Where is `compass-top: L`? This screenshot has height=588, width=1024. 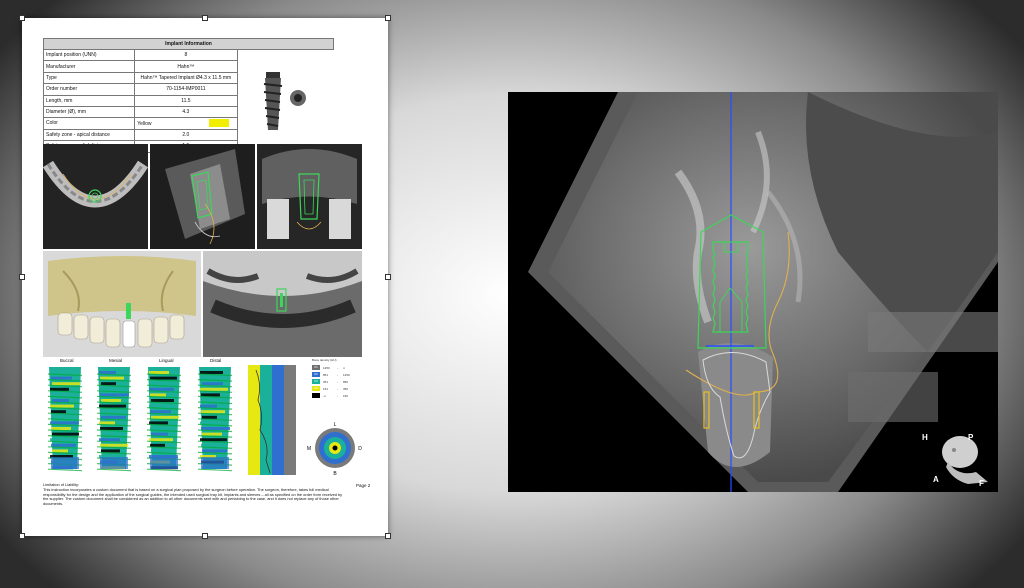
compass-top: L is located at coordinates (335, 425).